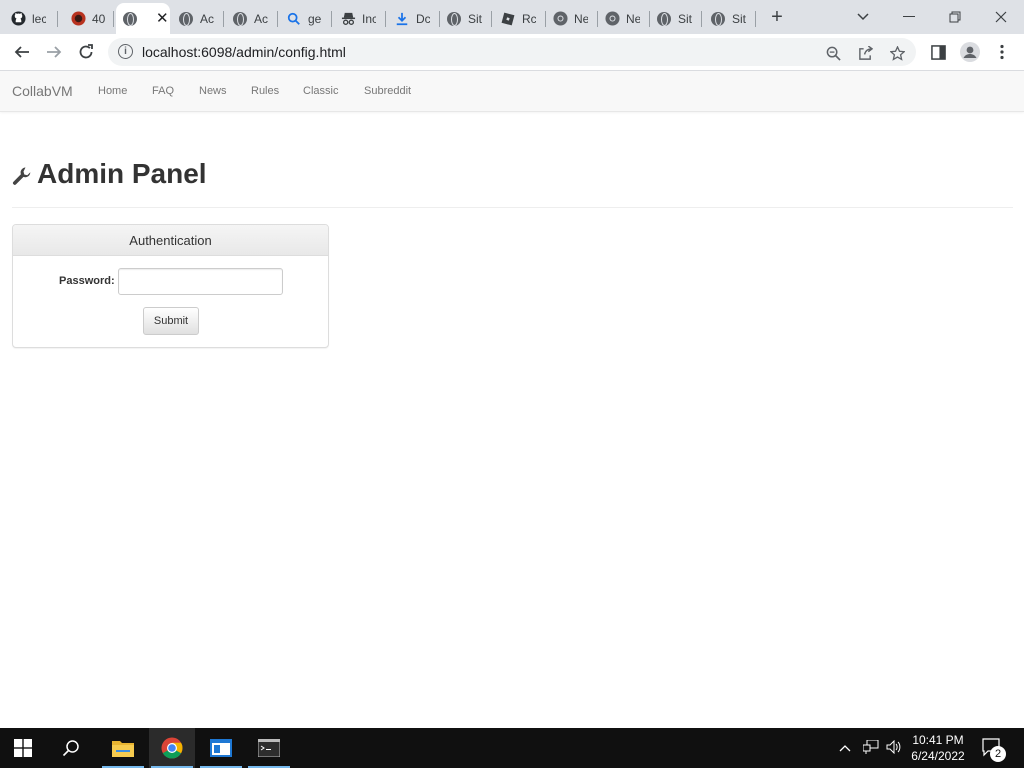  I want to click on file-explorer-icon, so click(123, 748).